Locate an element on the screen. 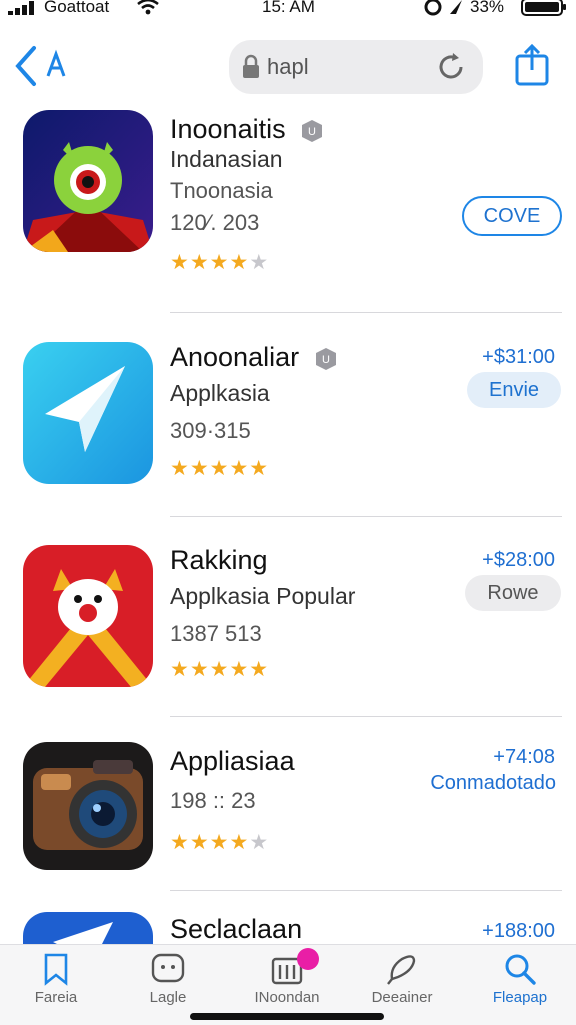  search-icon is located at coordinates (520, 969).